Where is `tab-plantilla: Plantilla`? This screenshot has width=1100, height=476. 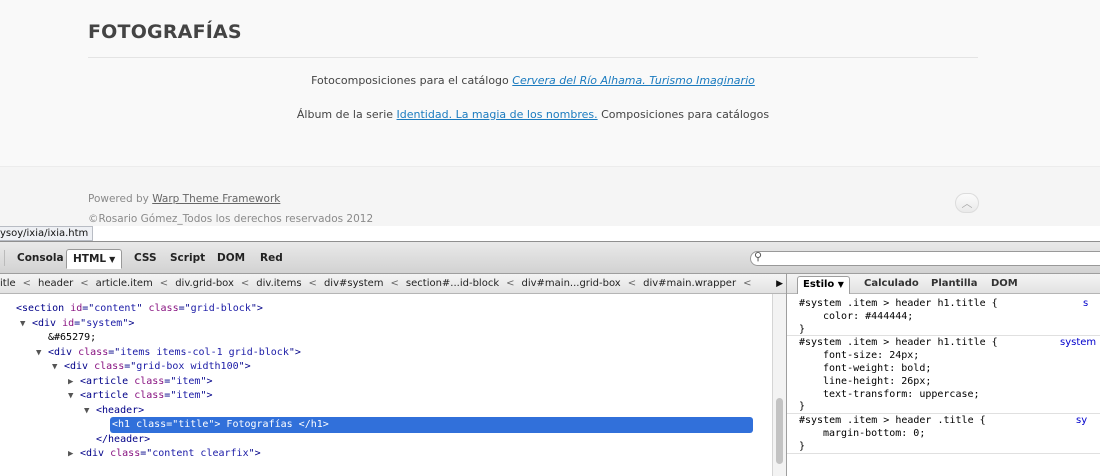 tab-plantilla: Plantilla is located at coordinates (954, 284).